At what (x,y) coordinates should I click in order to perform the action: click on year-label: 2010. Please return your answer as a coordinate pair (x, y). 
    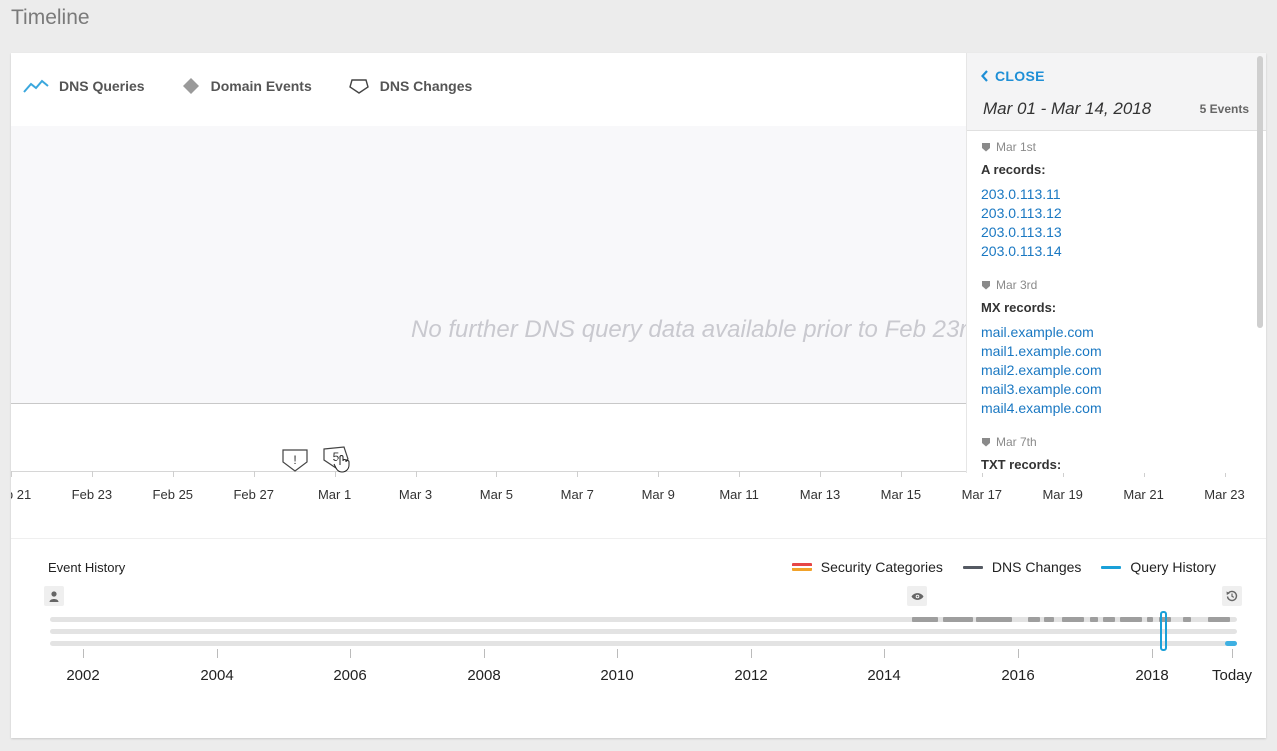
    Looking at the image, I should click on (617, 675).